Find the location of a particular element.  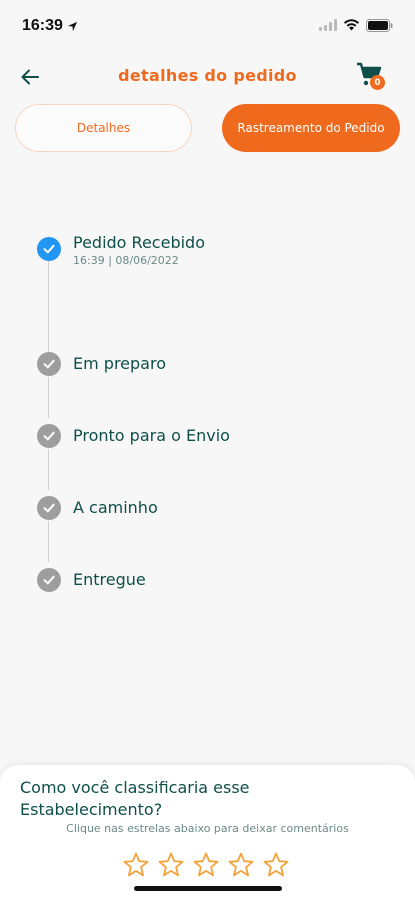

step-label: Pedido Recebido is located at coordinates (139, 242).